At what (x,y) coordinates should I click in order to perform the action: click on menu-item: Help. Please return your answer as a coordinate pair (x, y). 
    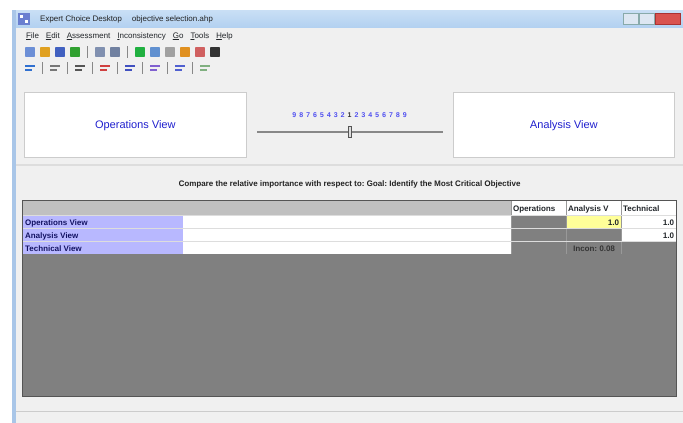
    Looking at the image, I should click on (224, 36).